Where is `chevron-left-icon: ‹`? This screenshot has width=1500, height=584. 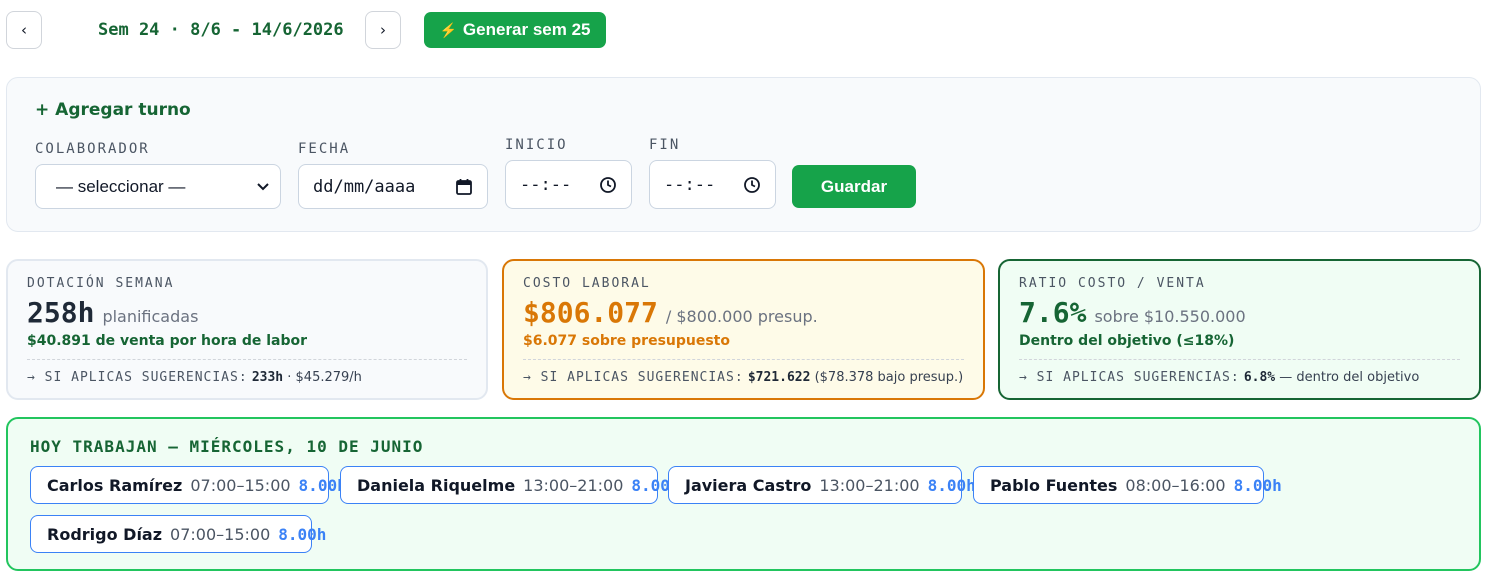 chevron-left-icon: ‹ is located at coordinates (24, 30).